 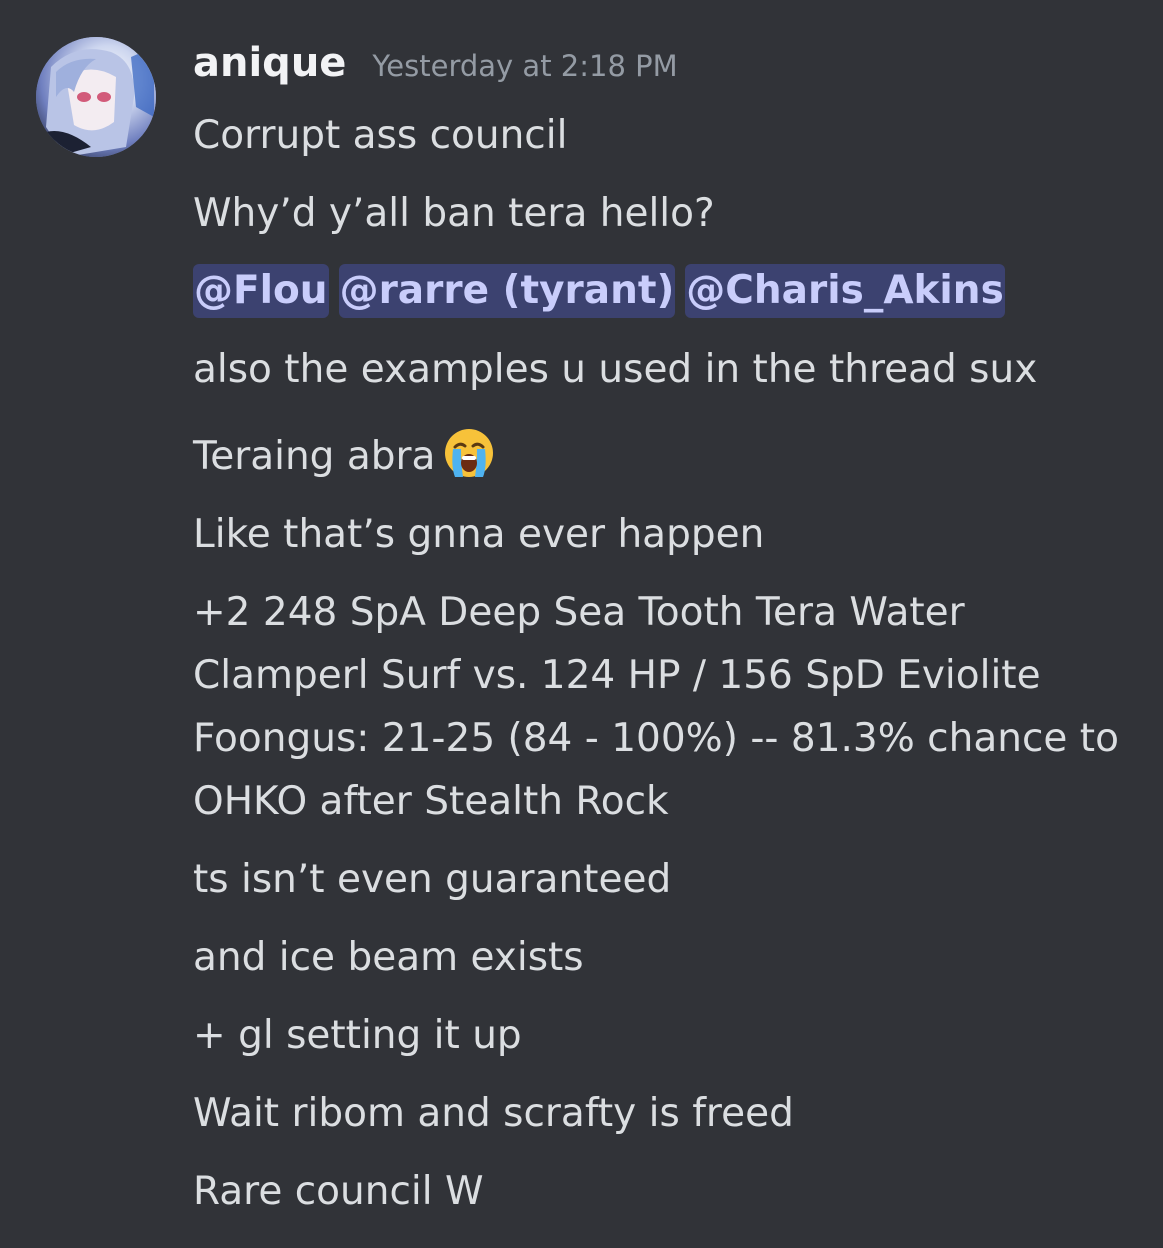 I want to click on message-text: Teraing abra, so click(x=314, y=456).